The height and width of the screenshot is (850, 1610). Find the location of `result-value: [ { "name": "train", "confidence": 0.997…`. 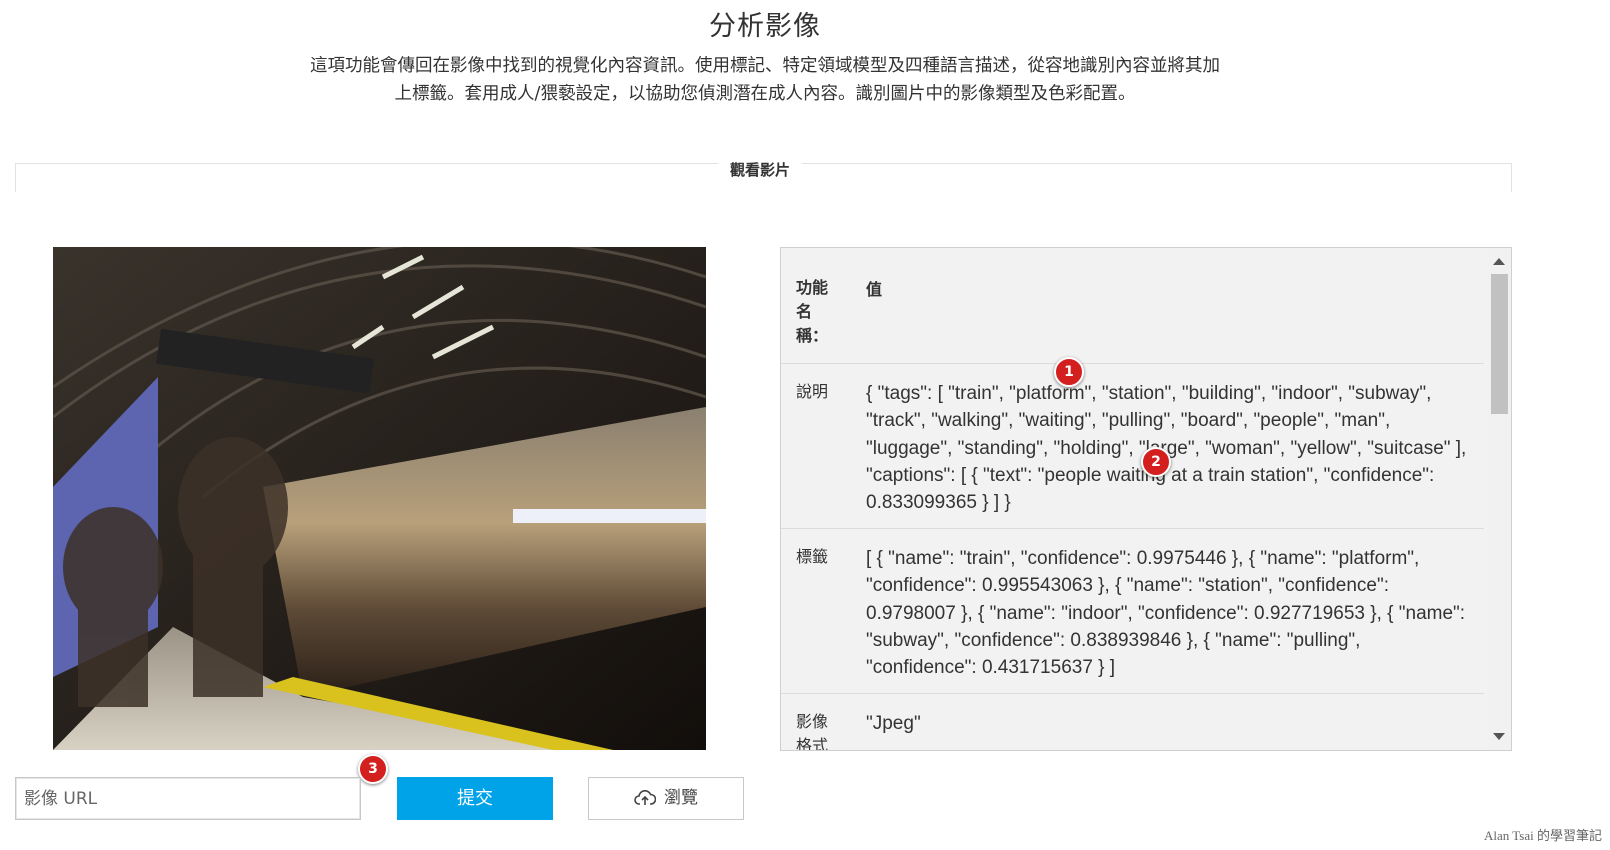

result-value: [ { "name": "train", "confidence": 0.997… is located at coordinates (1166, 613).